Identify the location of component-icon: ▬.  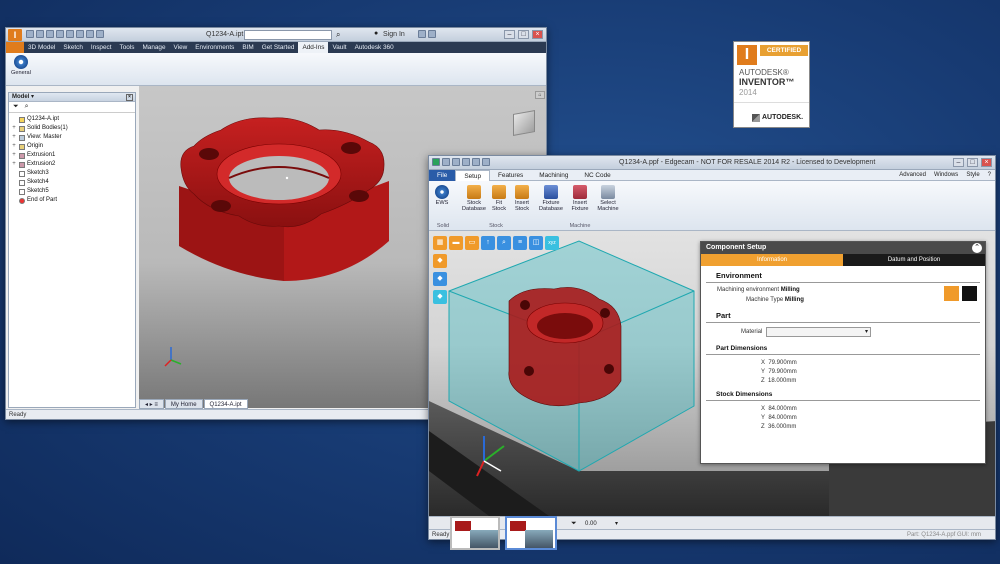
(456, 243).